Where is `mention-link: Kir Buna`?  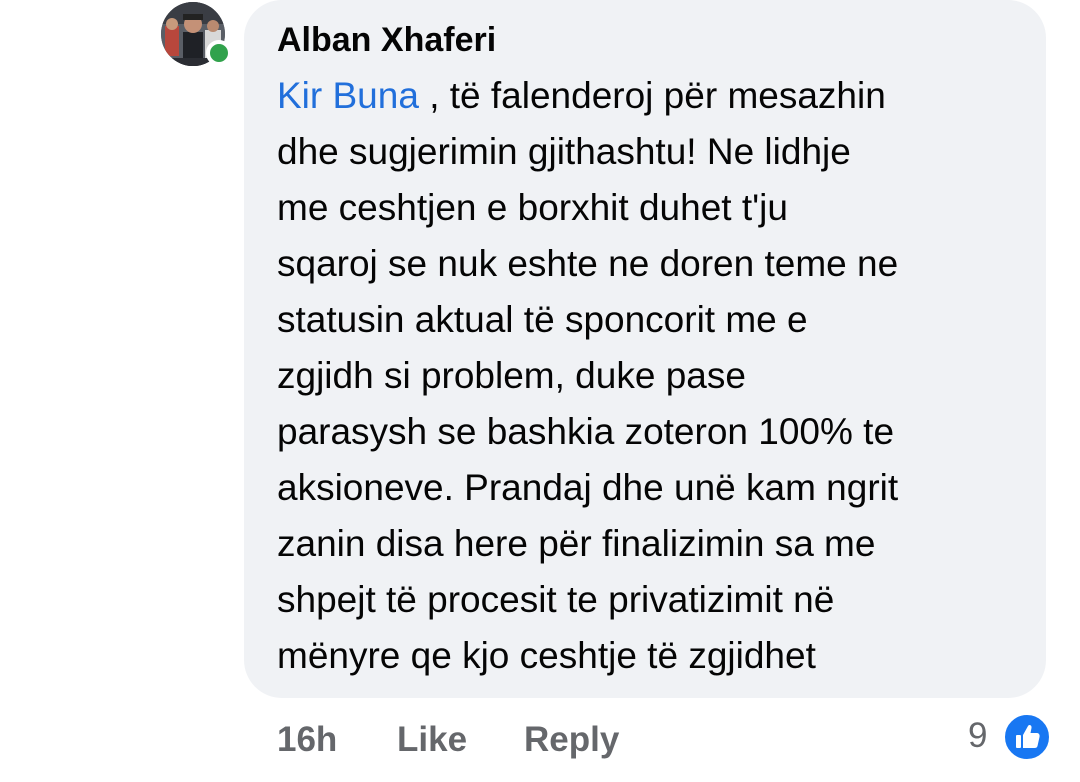 mention-link: Kir Buna is located at coordinates (348, 95).